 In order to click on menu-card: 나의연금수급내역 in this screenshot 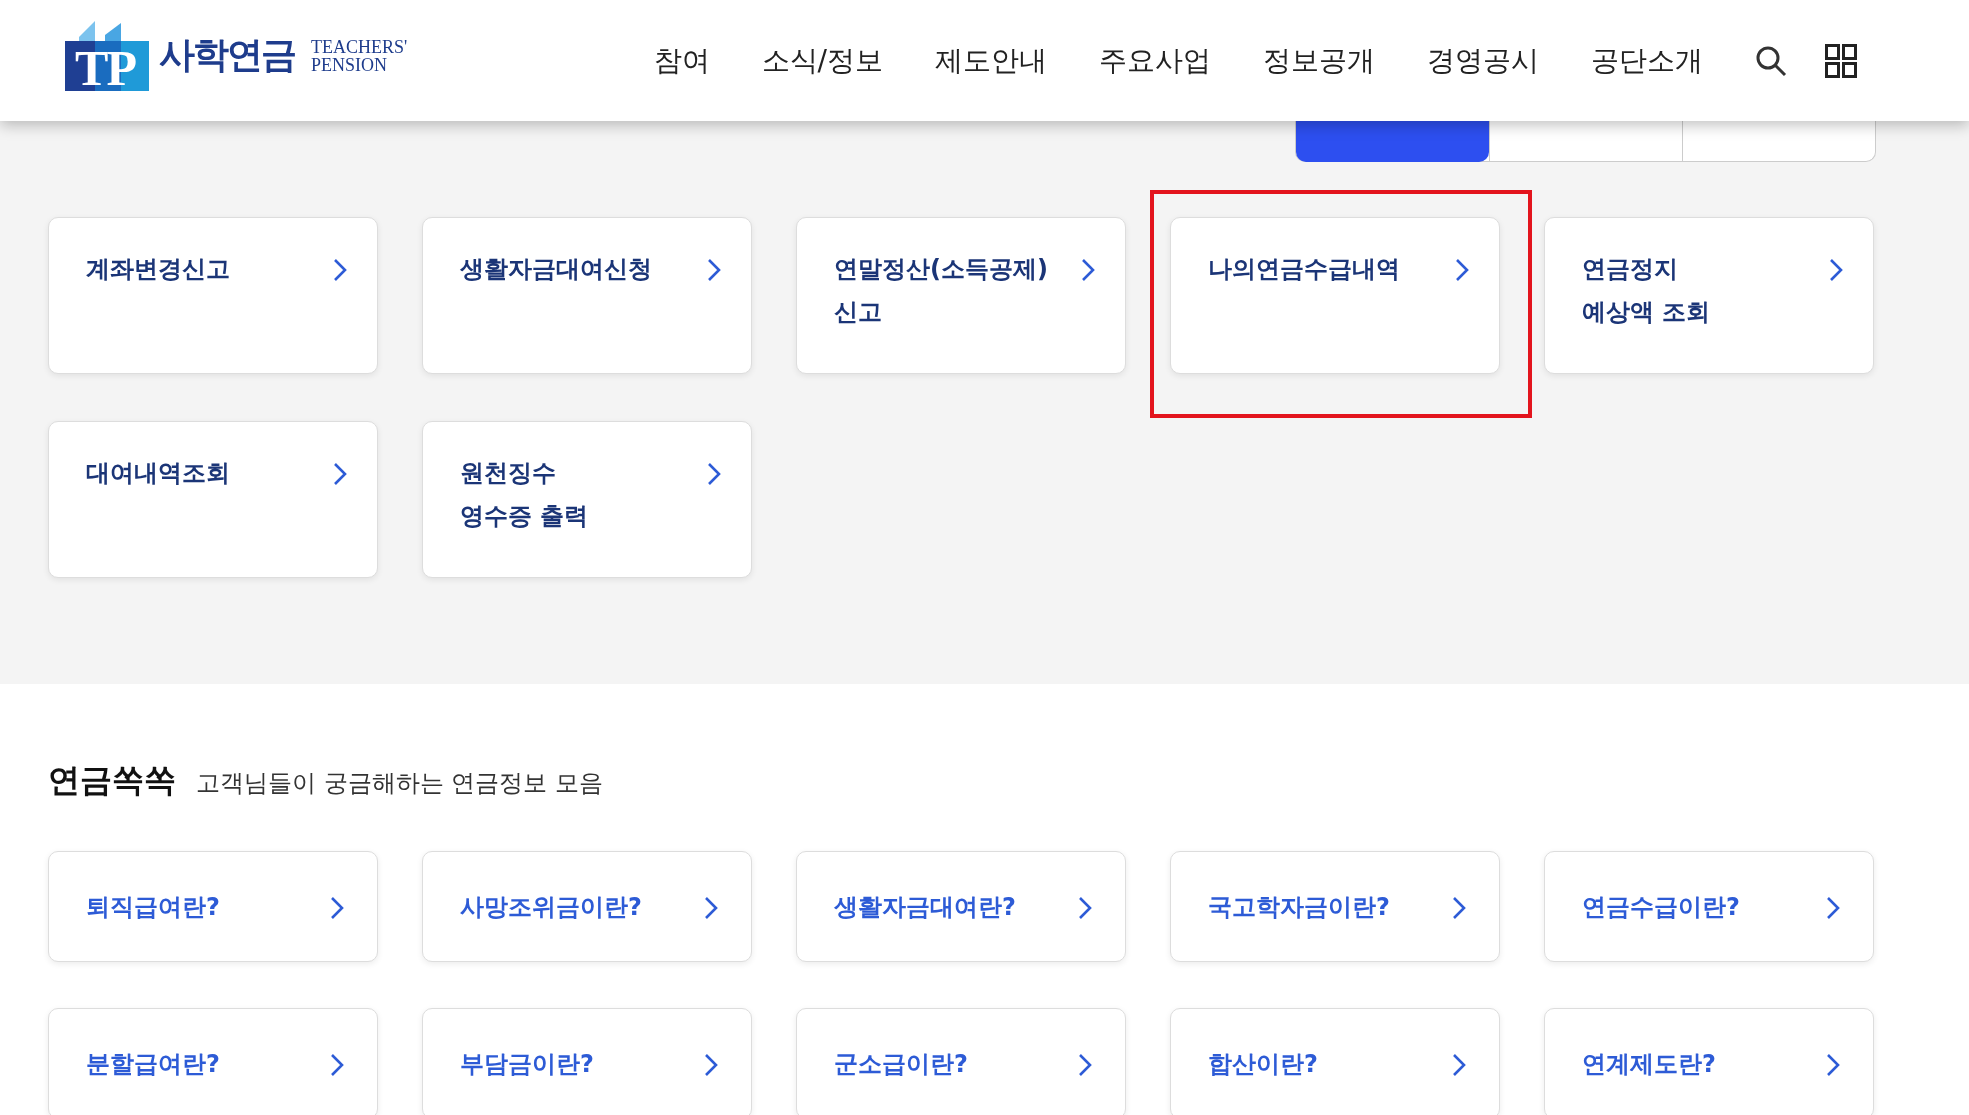, I will do `click(1335, 295)`.